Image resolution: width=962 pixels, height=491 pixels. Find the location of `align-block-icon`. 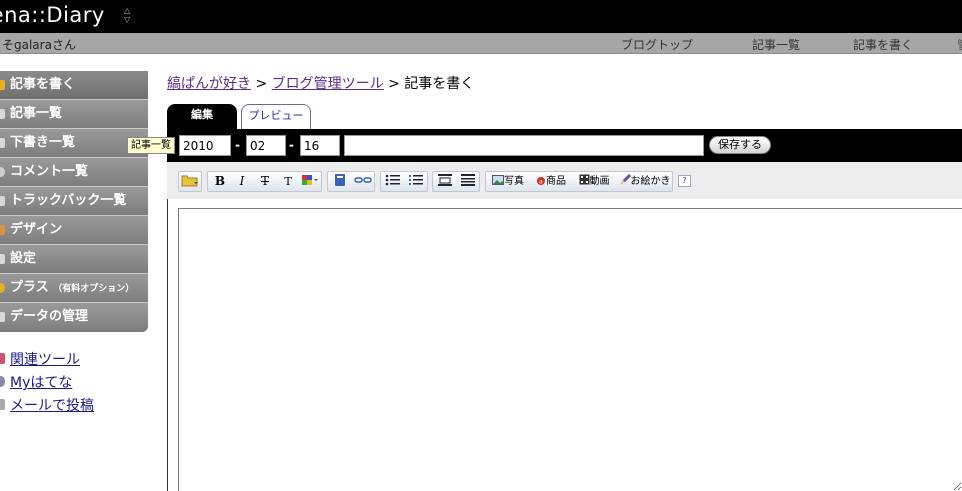

align-block-icon is located at coordinates (445, 181).